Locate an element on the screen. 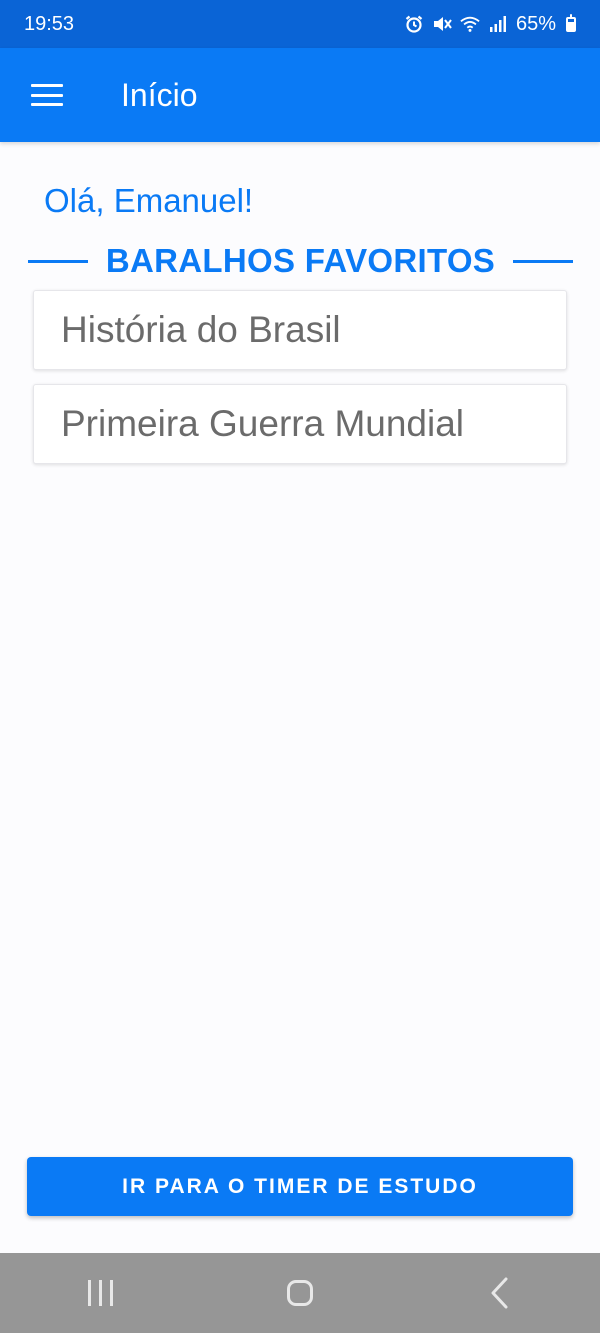 This screenshot has width=600, height=1333. deck-card-label: História do Brasil is located at coordinates (201, 329).